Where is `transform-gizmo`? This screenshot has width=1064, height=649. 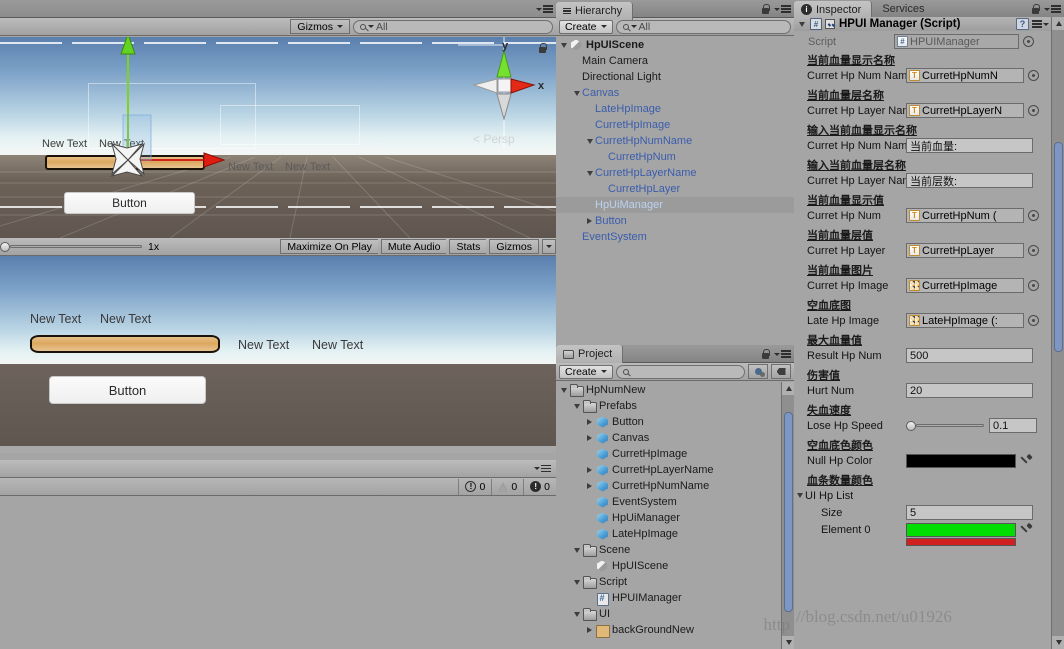 transform-gizmo is located at coordinates (160, 114).